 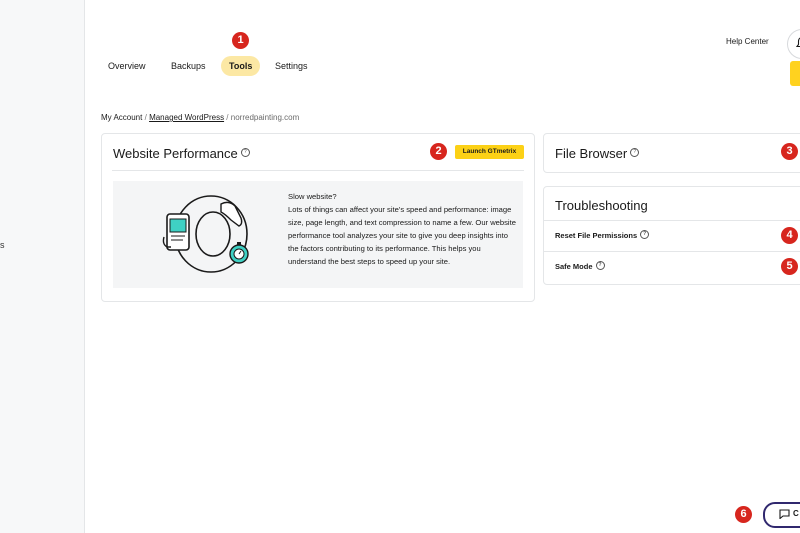 I want to click on website-performance-heading: Website Performance?, so click(x=181, y=153).